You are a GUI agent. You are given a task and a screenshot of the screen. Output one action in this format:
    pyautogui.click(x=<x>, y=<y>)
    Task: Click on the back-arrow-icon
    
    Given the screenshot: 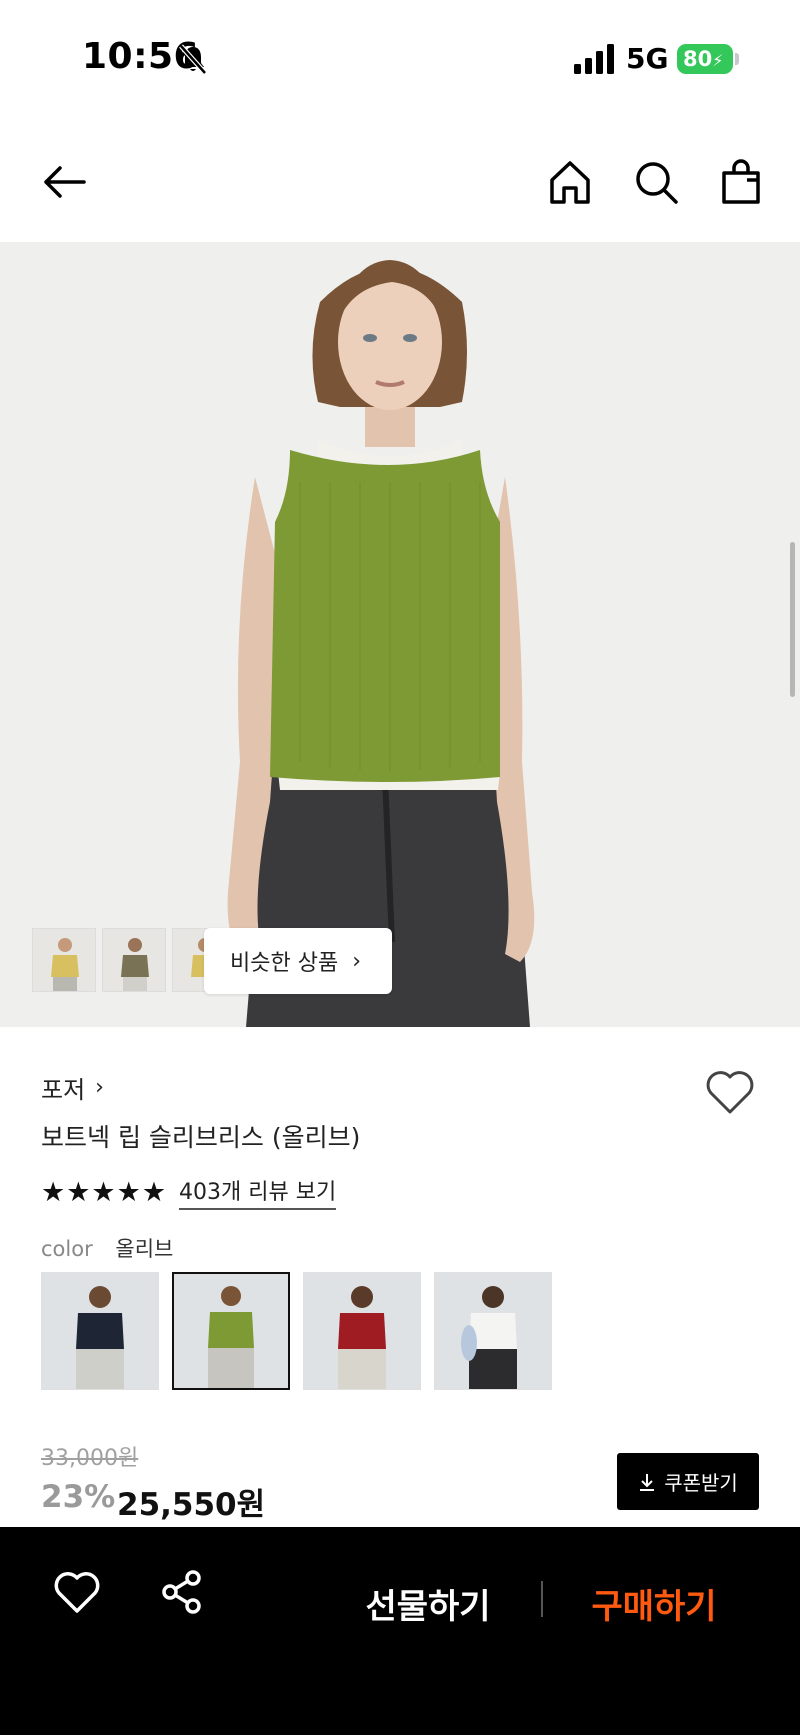 What is the action you would take?
    pyautogui.click(x=64, y=182)
    